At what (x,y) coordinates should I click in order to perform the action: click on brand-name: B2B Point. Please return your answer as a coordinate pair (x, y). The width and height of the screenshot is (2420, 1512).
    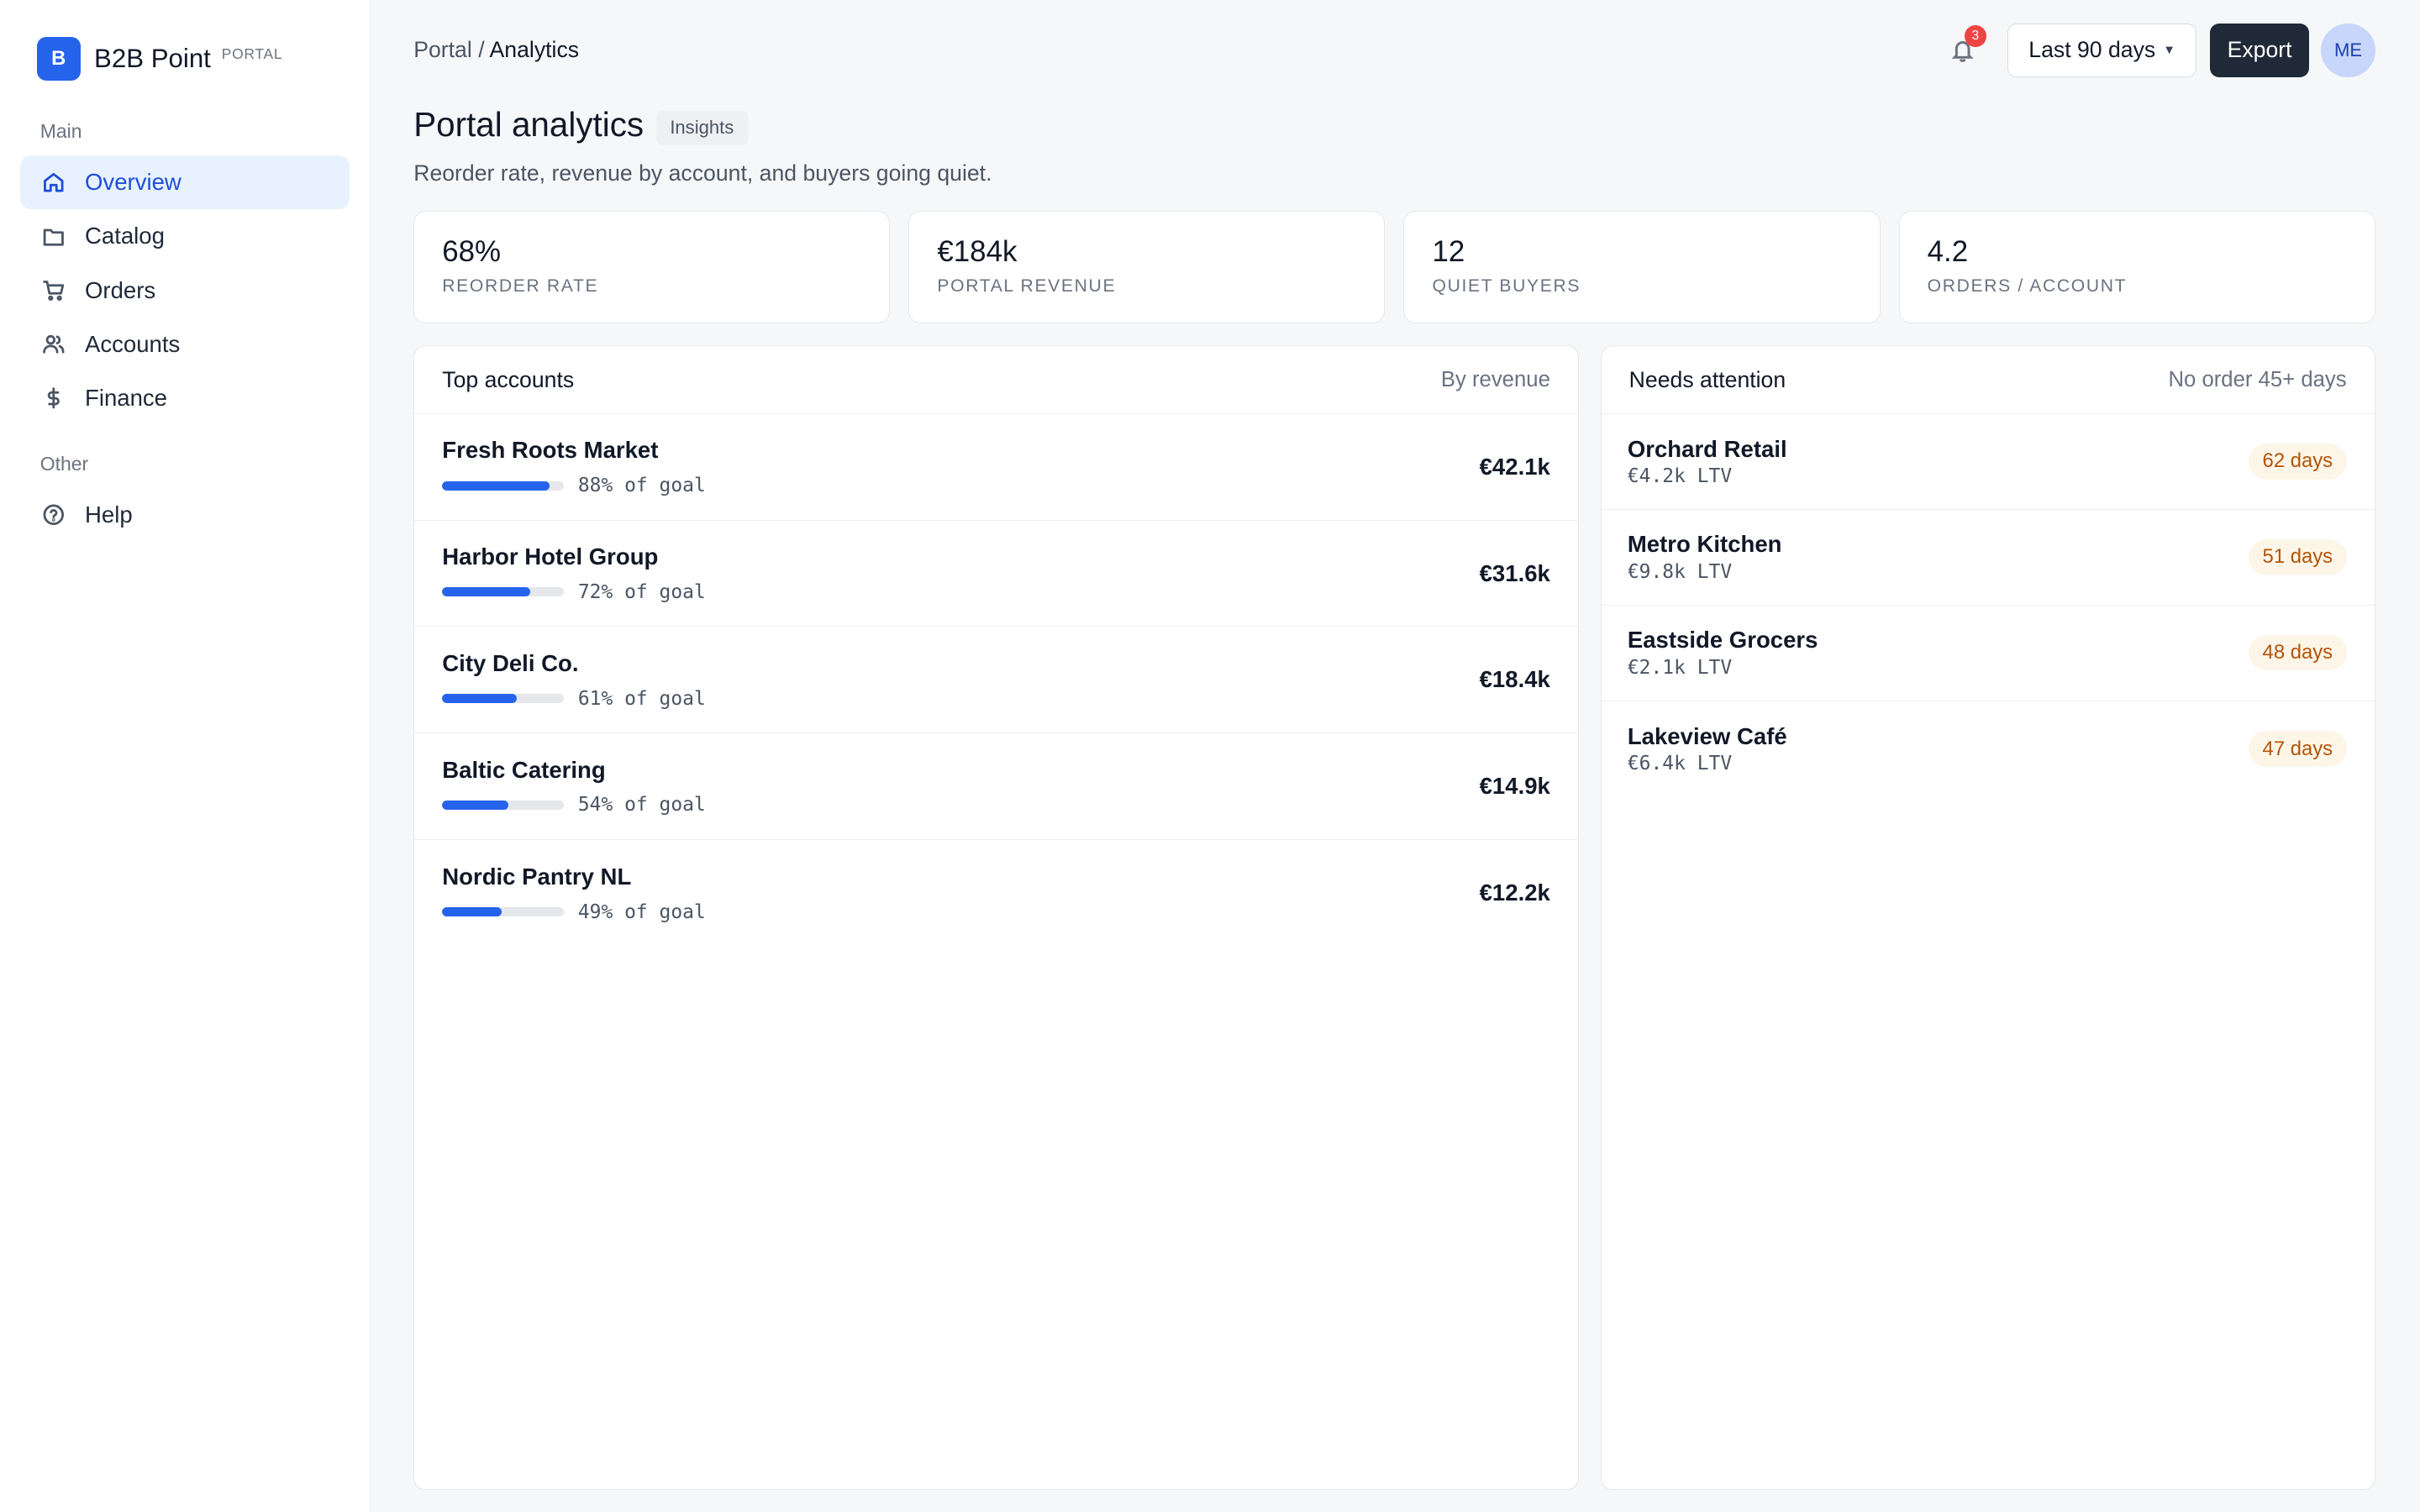
    Looking at the image, I should click on (153, 58).